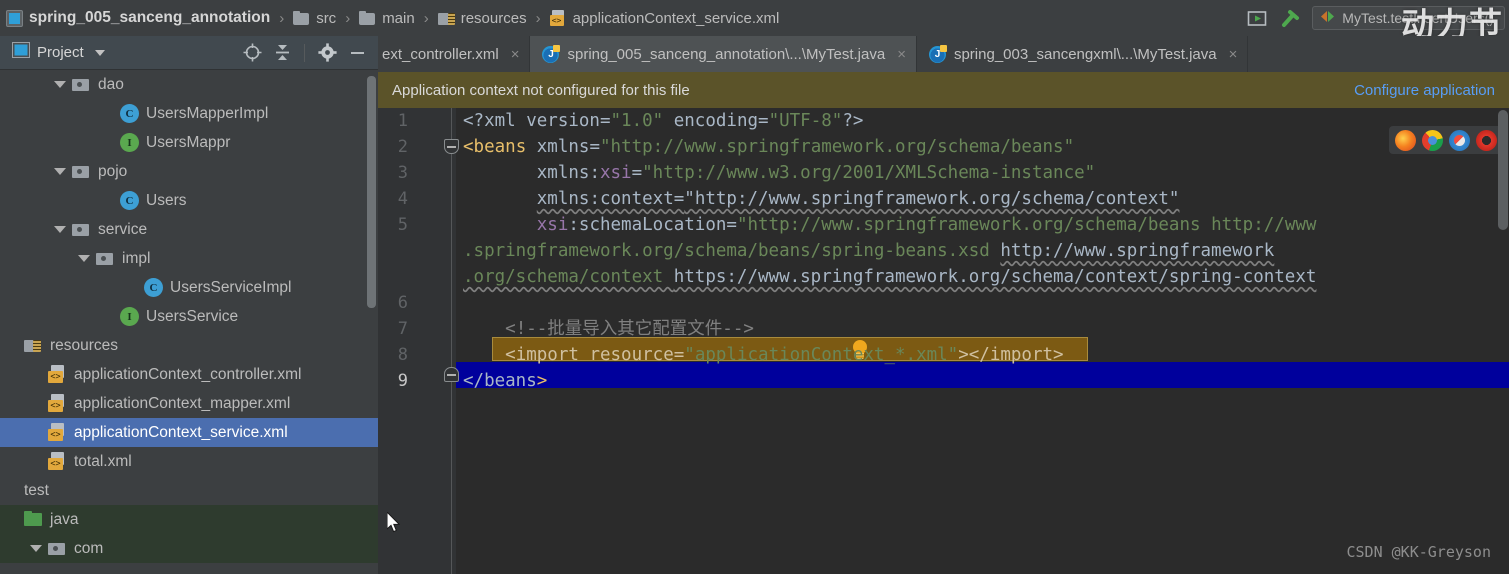 This screenshot has width=1509, height=574. What do you see at coordinates (189, 84) in the screenshot?
I see `tree-item-dao: dao` at bounding box center [189, 84].